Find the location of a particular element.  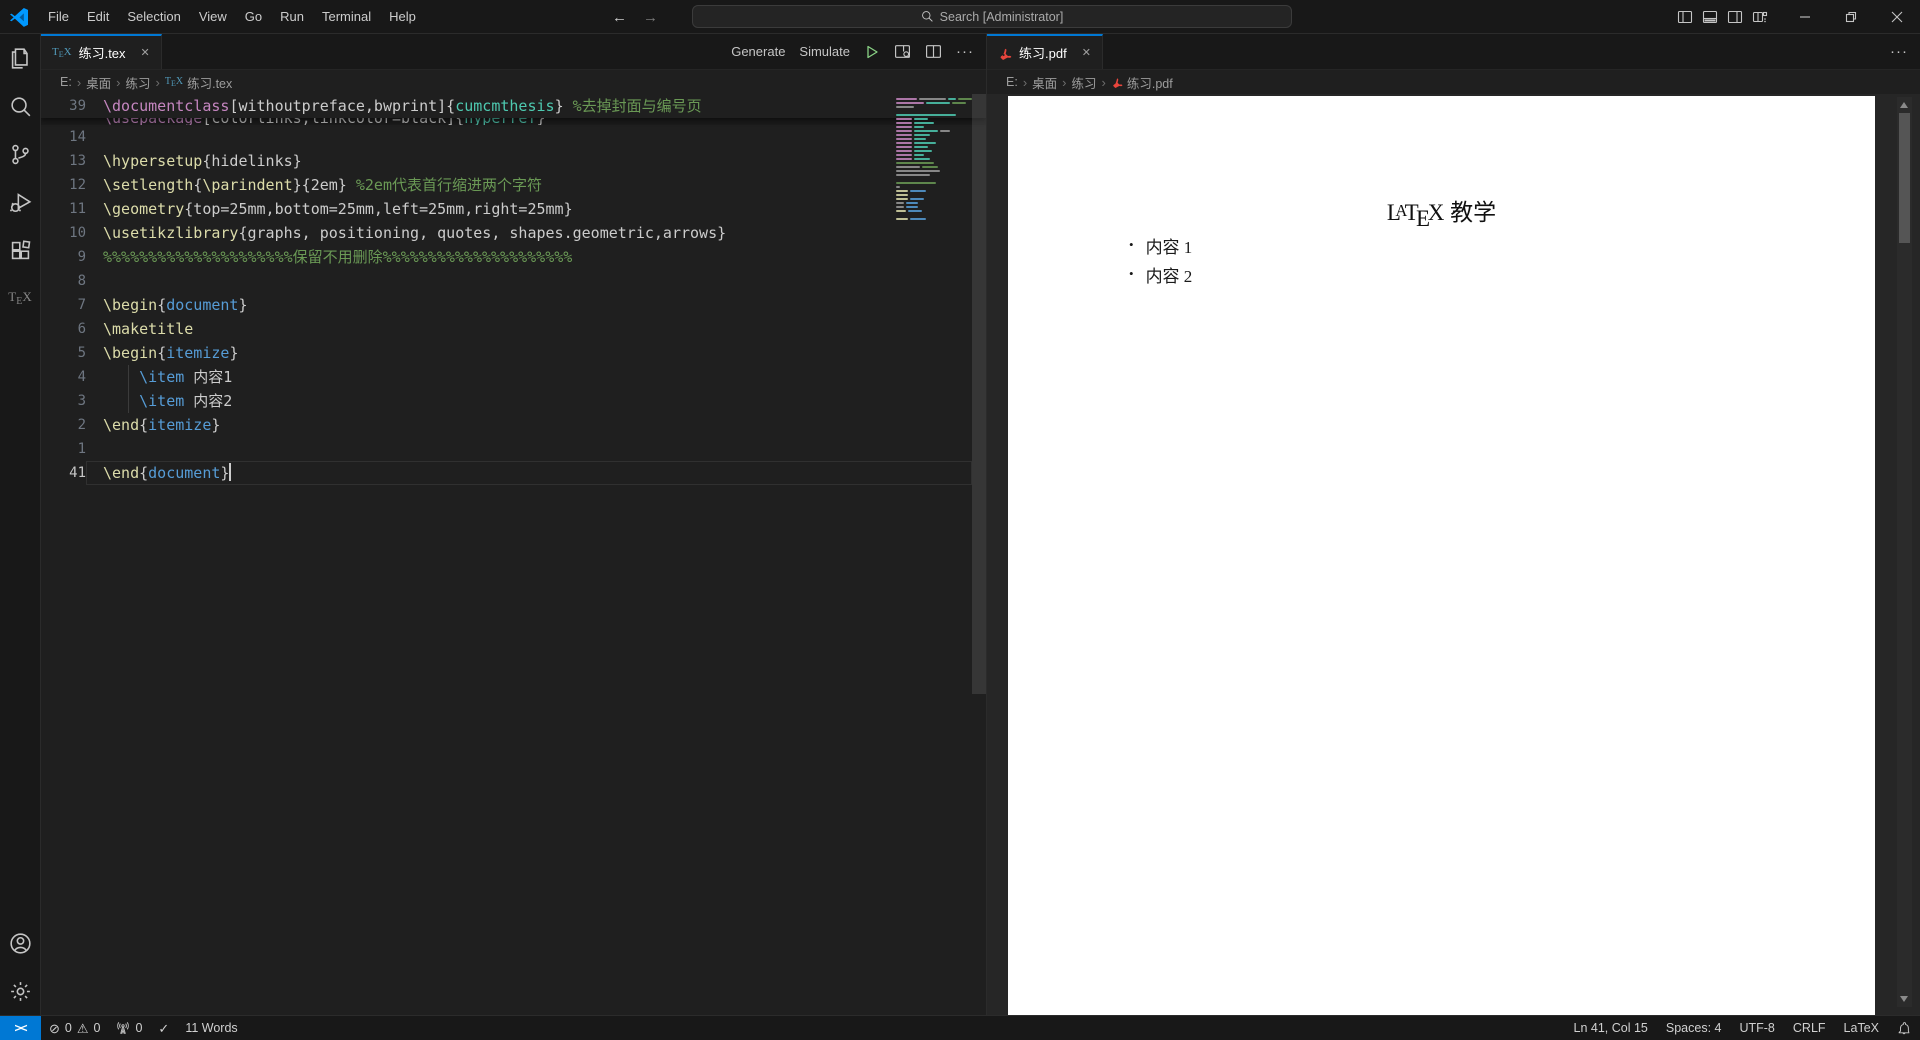

language-mode: LaTeX is located at coordinates (1861, 1028).